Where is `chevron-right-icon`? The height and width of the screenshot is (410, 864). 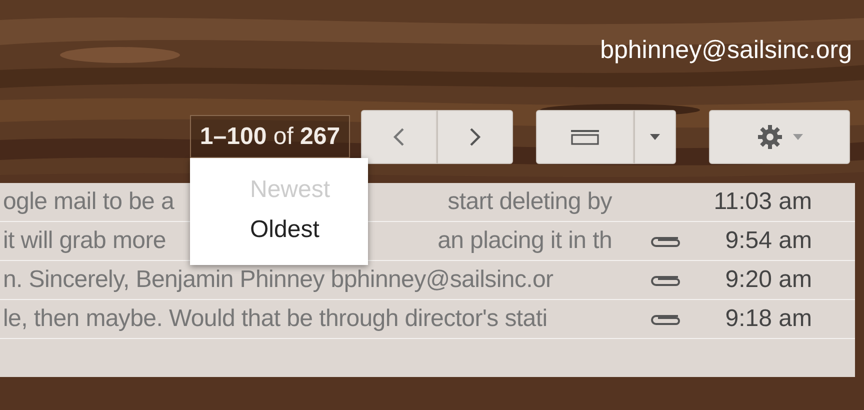
chevron-right-icon is located at coordinates (475, 137).